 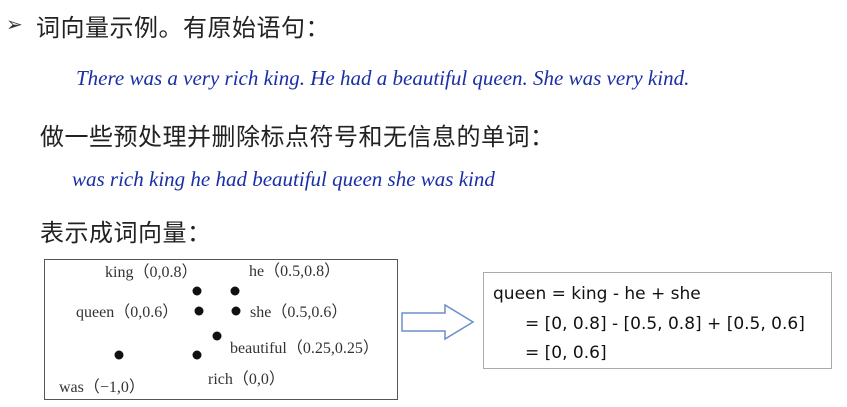 I want to click on point-queen-label: queen（0,0.6）, so click(x=127, y=312).